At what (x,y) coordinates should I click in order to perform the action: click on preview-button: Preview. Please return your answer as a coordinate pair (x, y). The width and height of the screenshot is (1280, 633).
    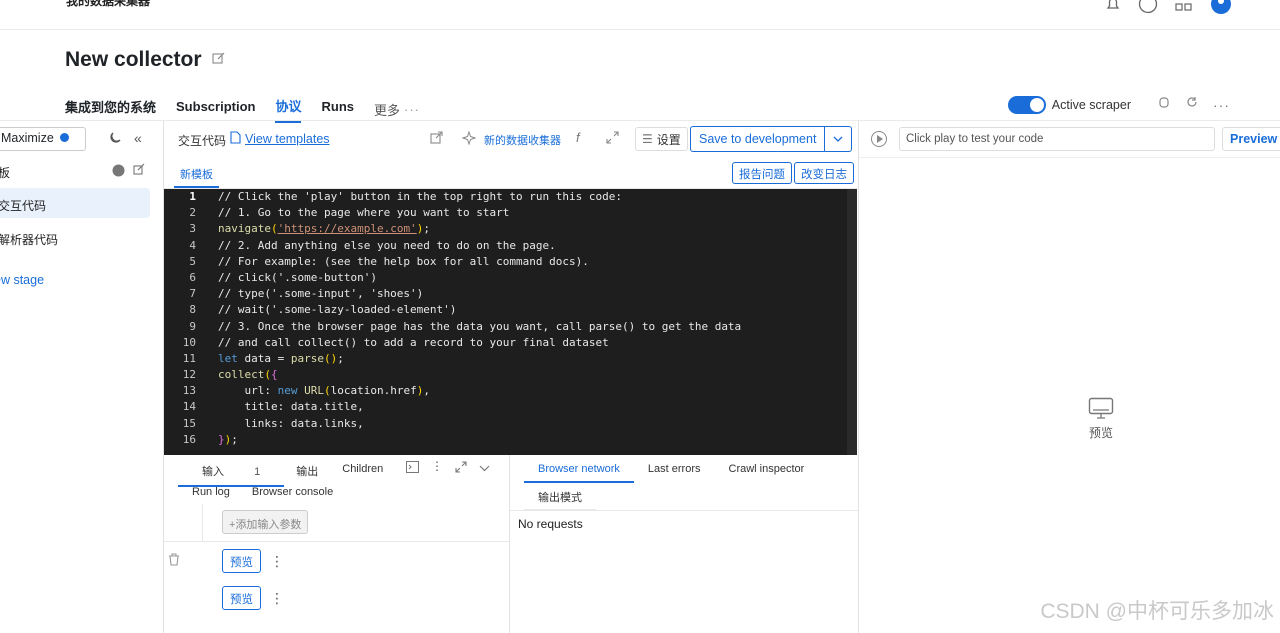
    Looking at the image, I should click on (1251, 139).